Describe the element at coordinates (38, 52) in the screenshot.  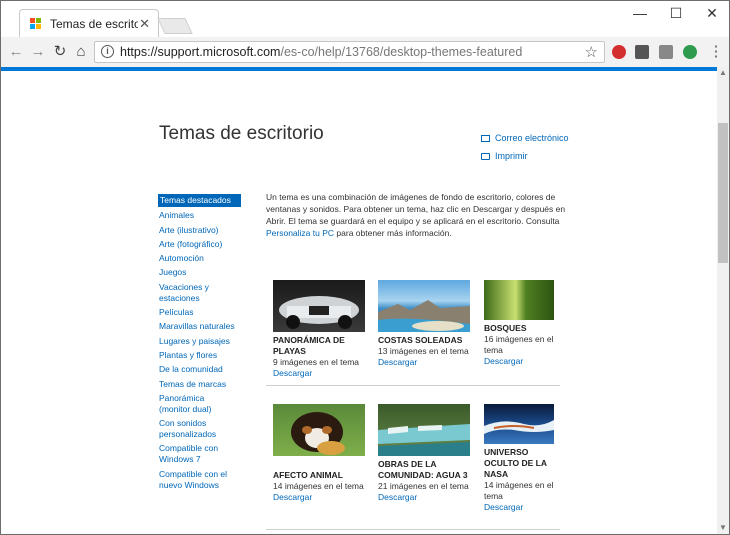
I see `forward-arrow-icon: →` at that location.